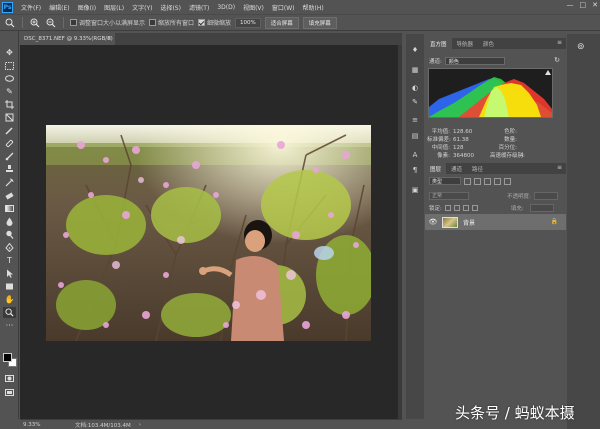  I want to click on crop-tool-icon, so click(9, 104).